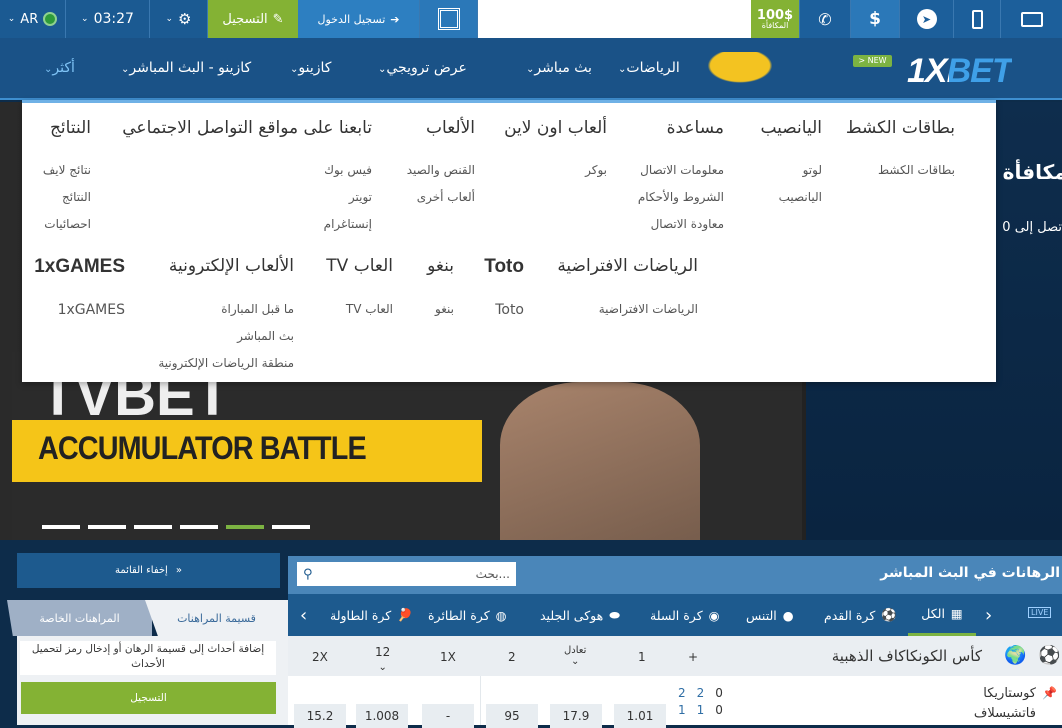  Describe the element at coordinates (555, 128) in the screenshot. I see `menu-heading: ألعاب اون لاين` at that location.